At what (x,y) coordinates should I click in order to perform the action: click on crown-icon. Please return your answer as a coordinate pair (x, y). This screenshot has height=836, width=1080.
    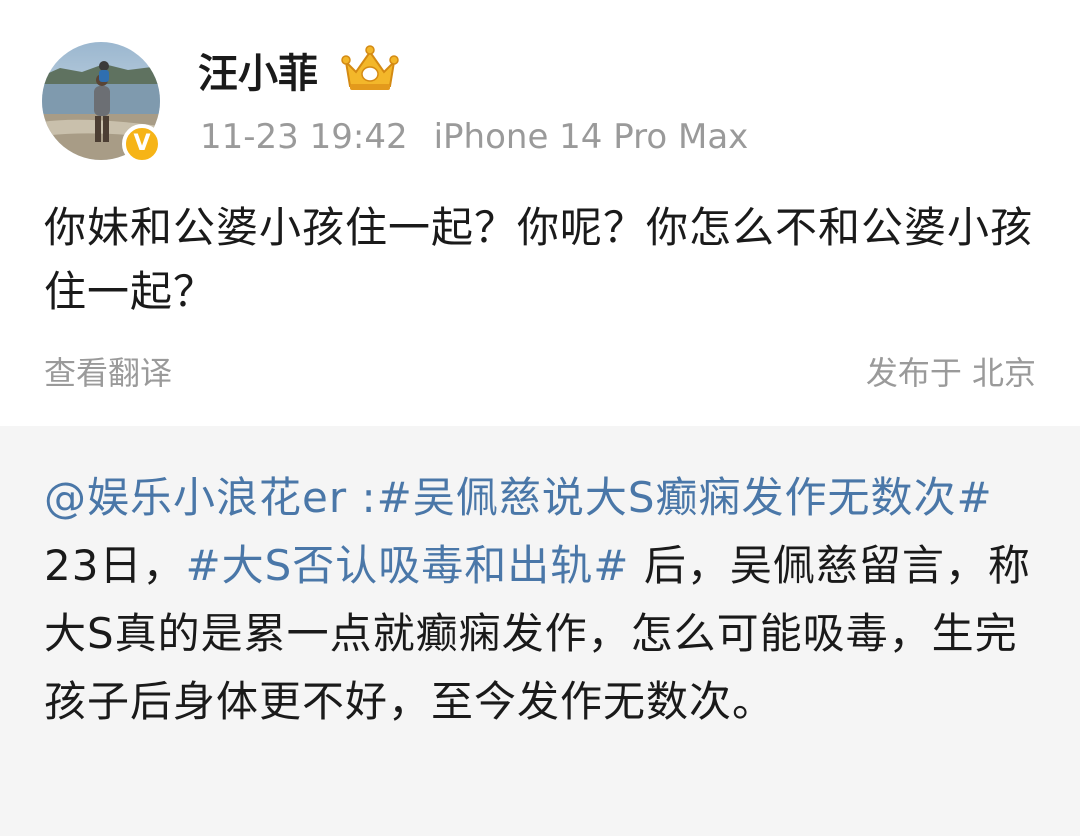
    Looking at the image, I should click on (370, 69).